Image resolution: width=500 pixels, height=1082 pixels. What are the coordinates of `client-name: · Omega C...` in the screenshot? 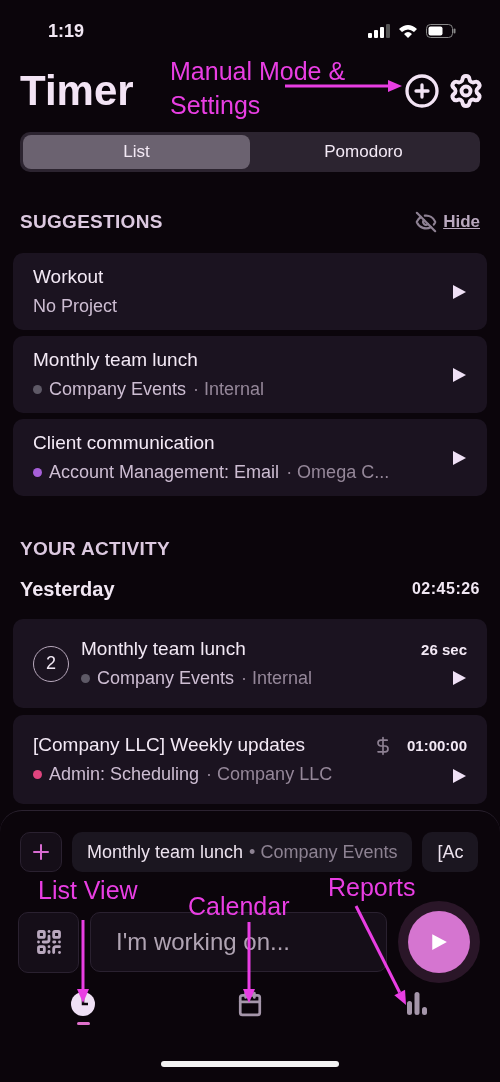 It's located at (338, 472).